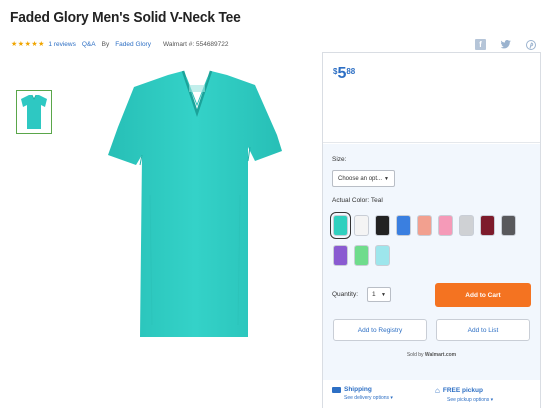  I want to click on quantity-label: Quantity:, so click(345, 294).